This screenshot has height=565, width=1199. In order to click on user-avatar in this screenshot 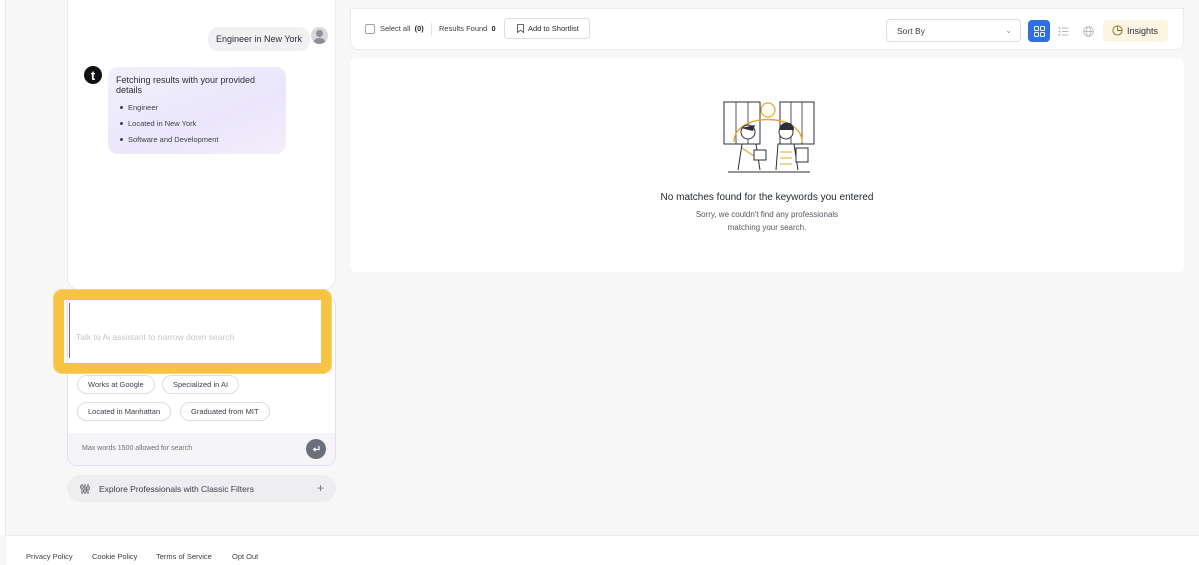, I will do `click(319, 35)`.